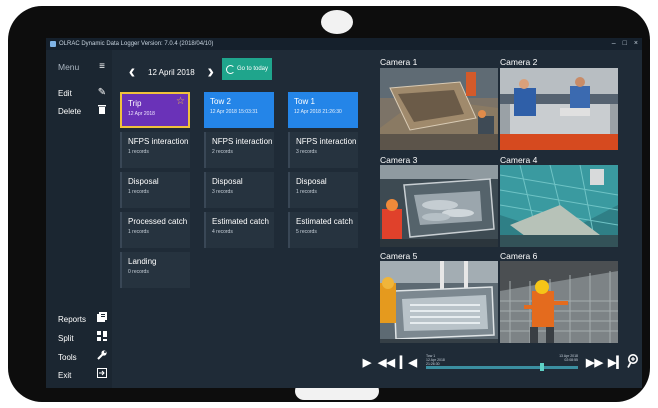 The height and width of the screenshot is (408, 658). Describe the element at coordinates (386, 363) in the screenshot. I see `rewind-icon: ◀◀` at that location.